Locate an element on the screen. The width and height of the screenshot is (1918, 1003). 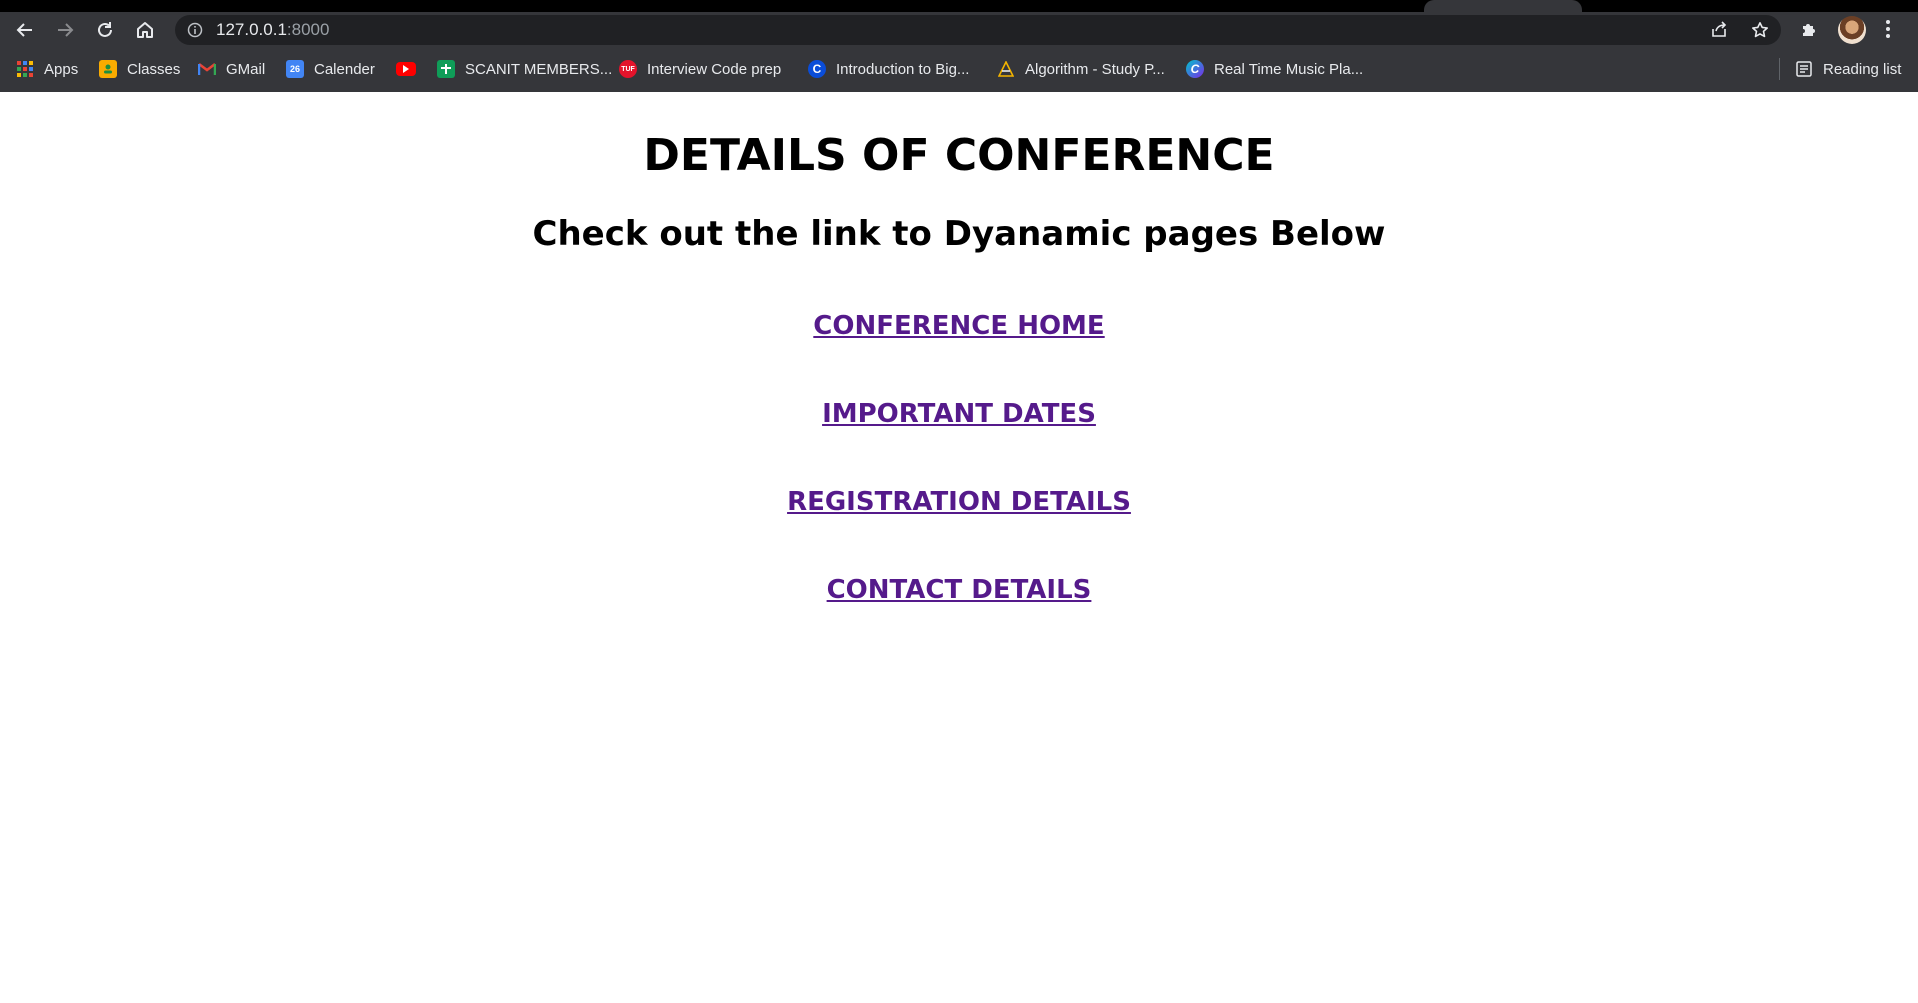
bookmark-gmail: GMail is located at coordinates (231, 69).